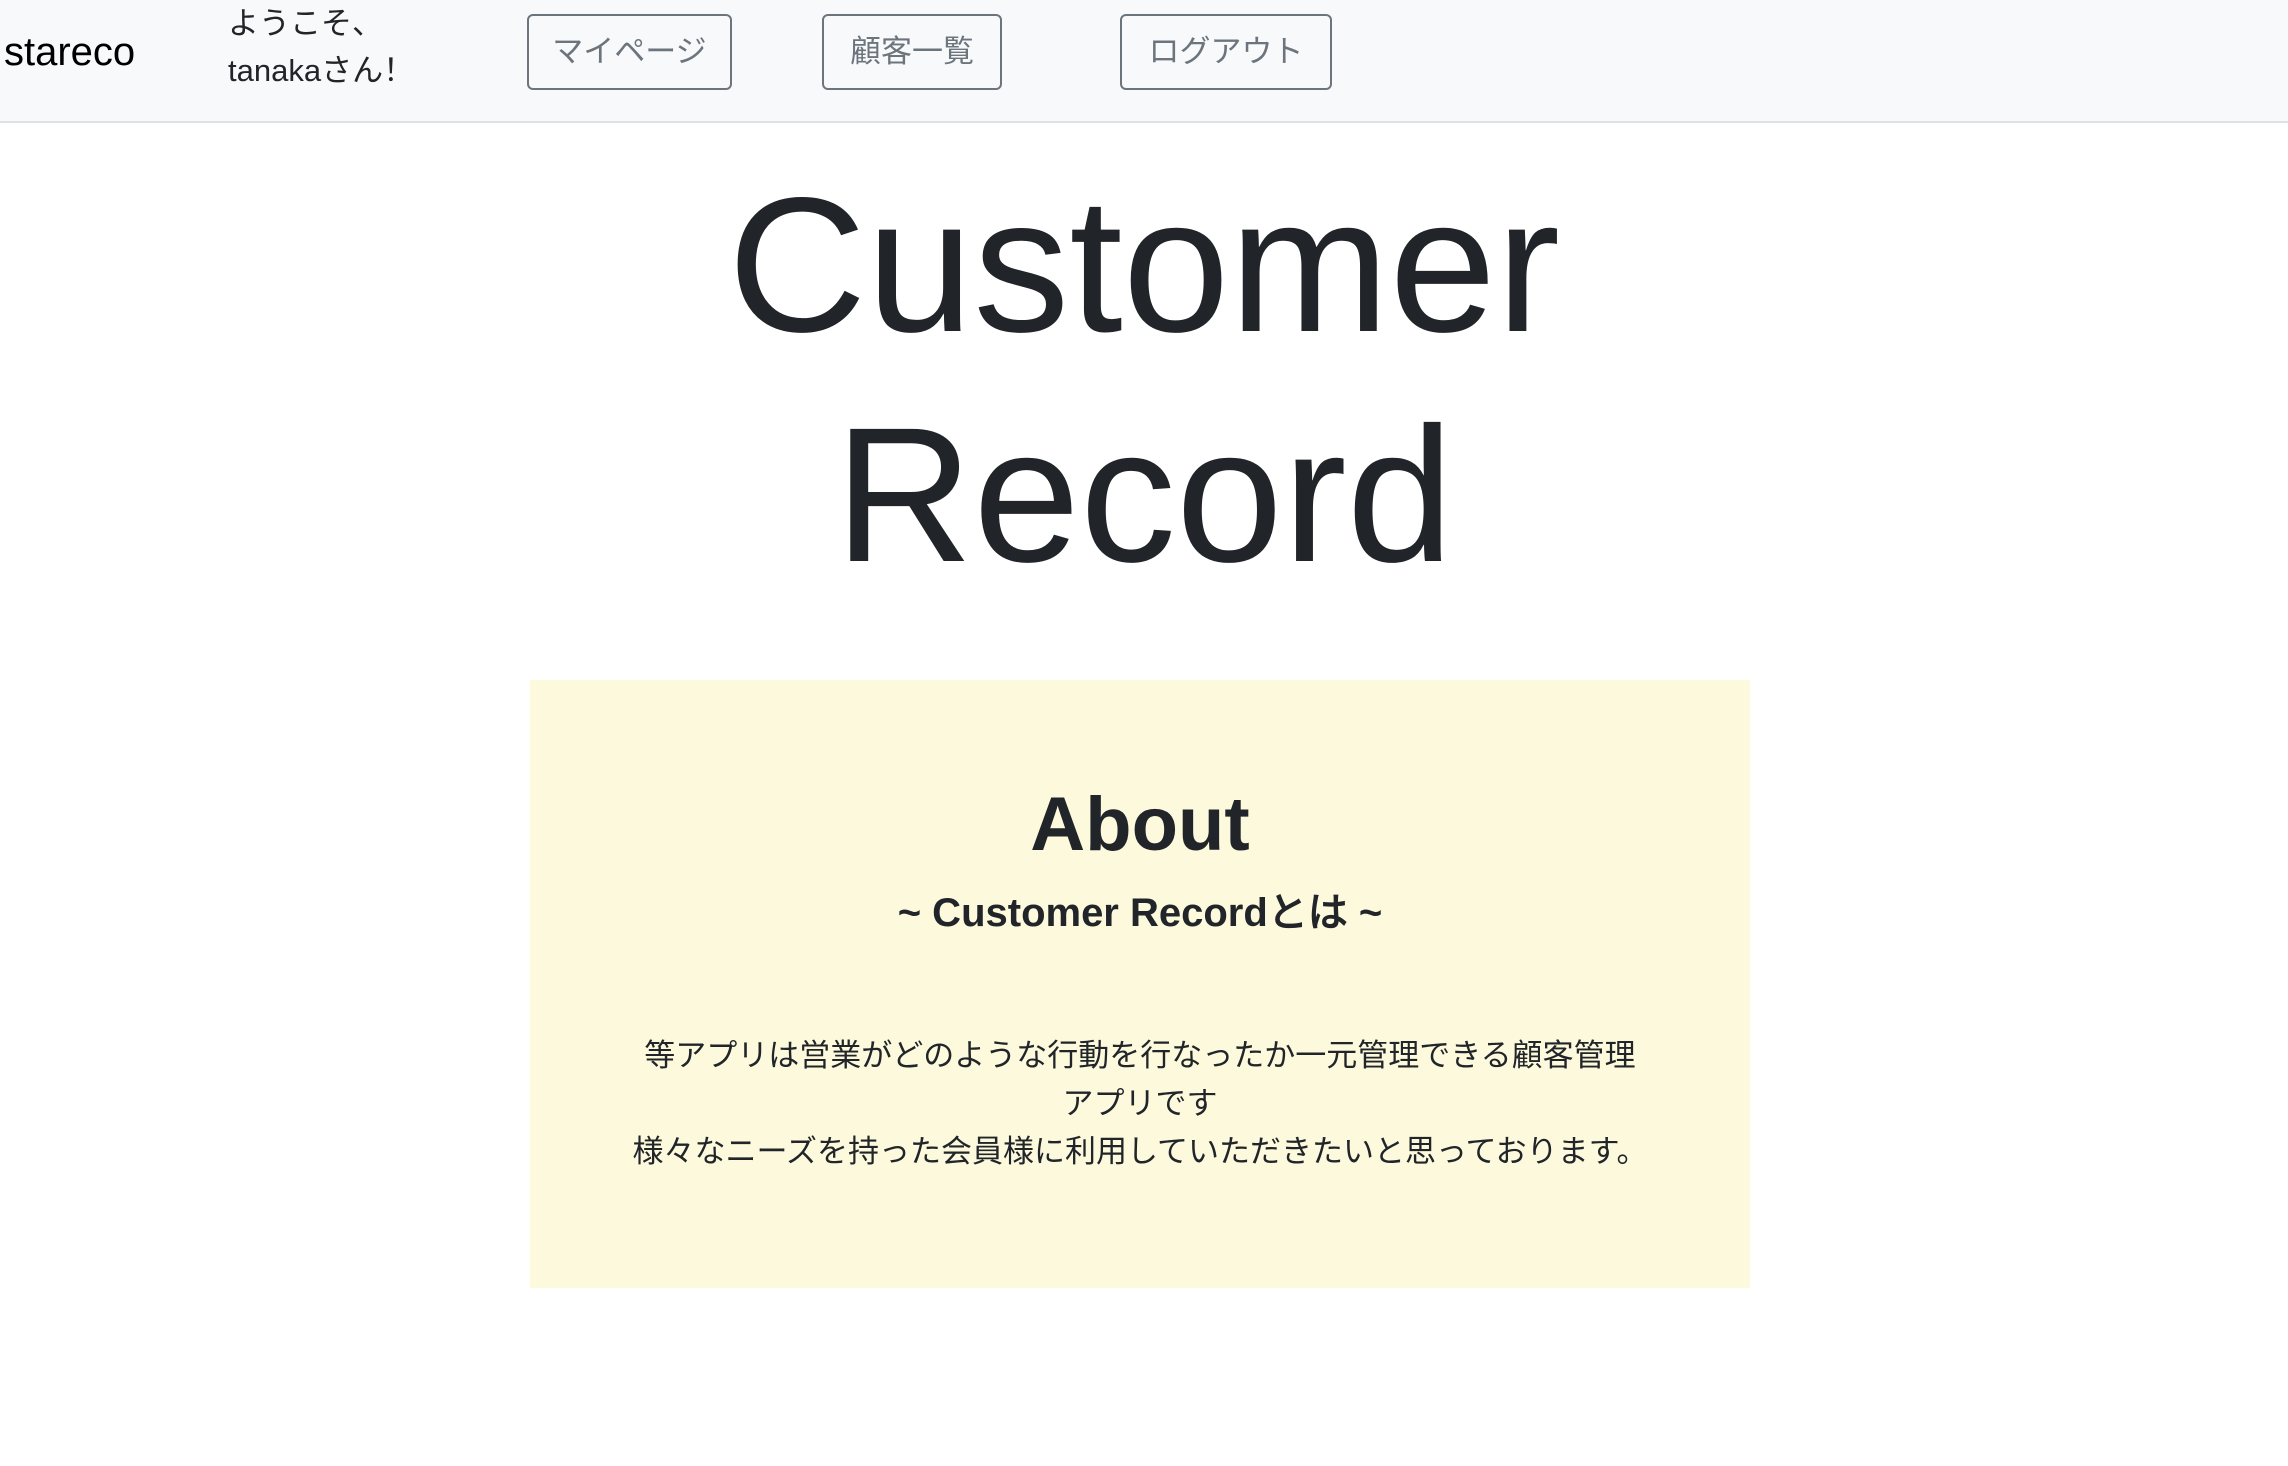 The image size is (2288, 1466). What do you see at coordinates (912, 52) in the screenshot?
I see `customer-list-button: 顧客一覧` at bounding box center [912, 52].